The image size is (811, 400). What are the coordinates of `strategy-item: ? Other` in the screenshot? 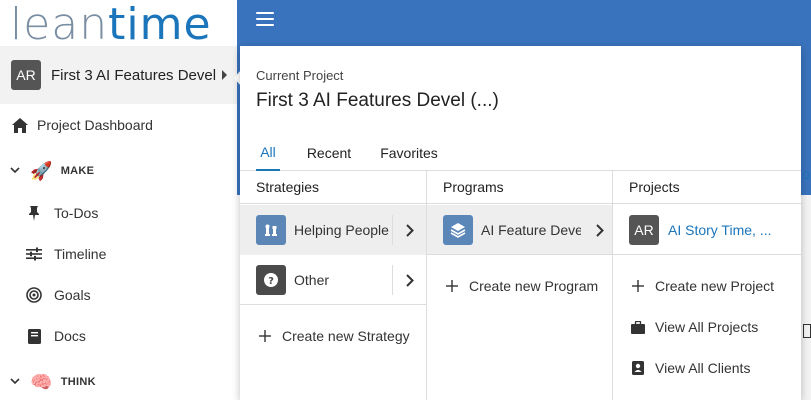 It's located at (333, 280).